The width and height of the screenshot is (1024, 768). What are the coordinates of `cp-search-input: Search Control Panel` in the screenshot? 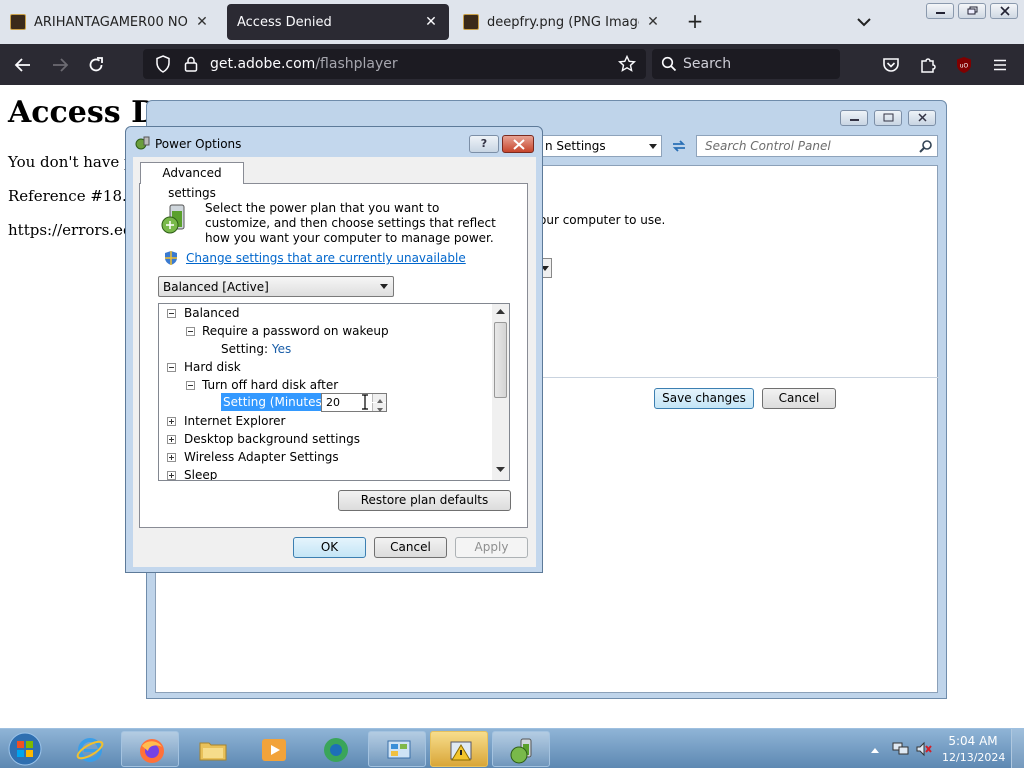 It's located at (817, 146).